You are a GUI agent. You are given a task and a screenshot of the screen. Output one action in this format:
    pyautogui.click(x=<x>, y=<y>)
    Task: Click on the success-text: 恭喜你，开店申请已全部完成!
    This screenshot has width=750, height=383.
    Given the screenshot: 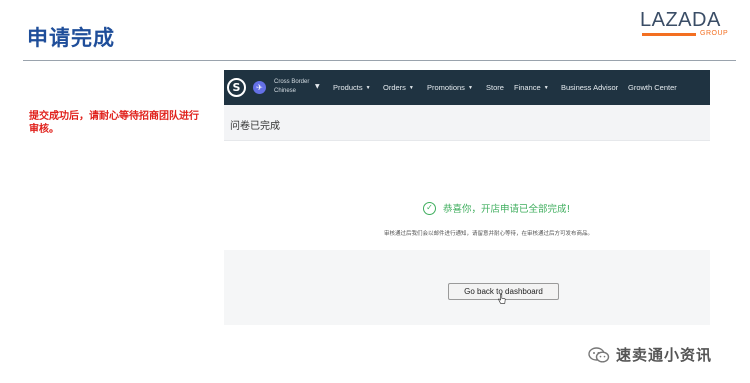 What is the action you would take?
    pyautogui.click(x=507, y=209)
    